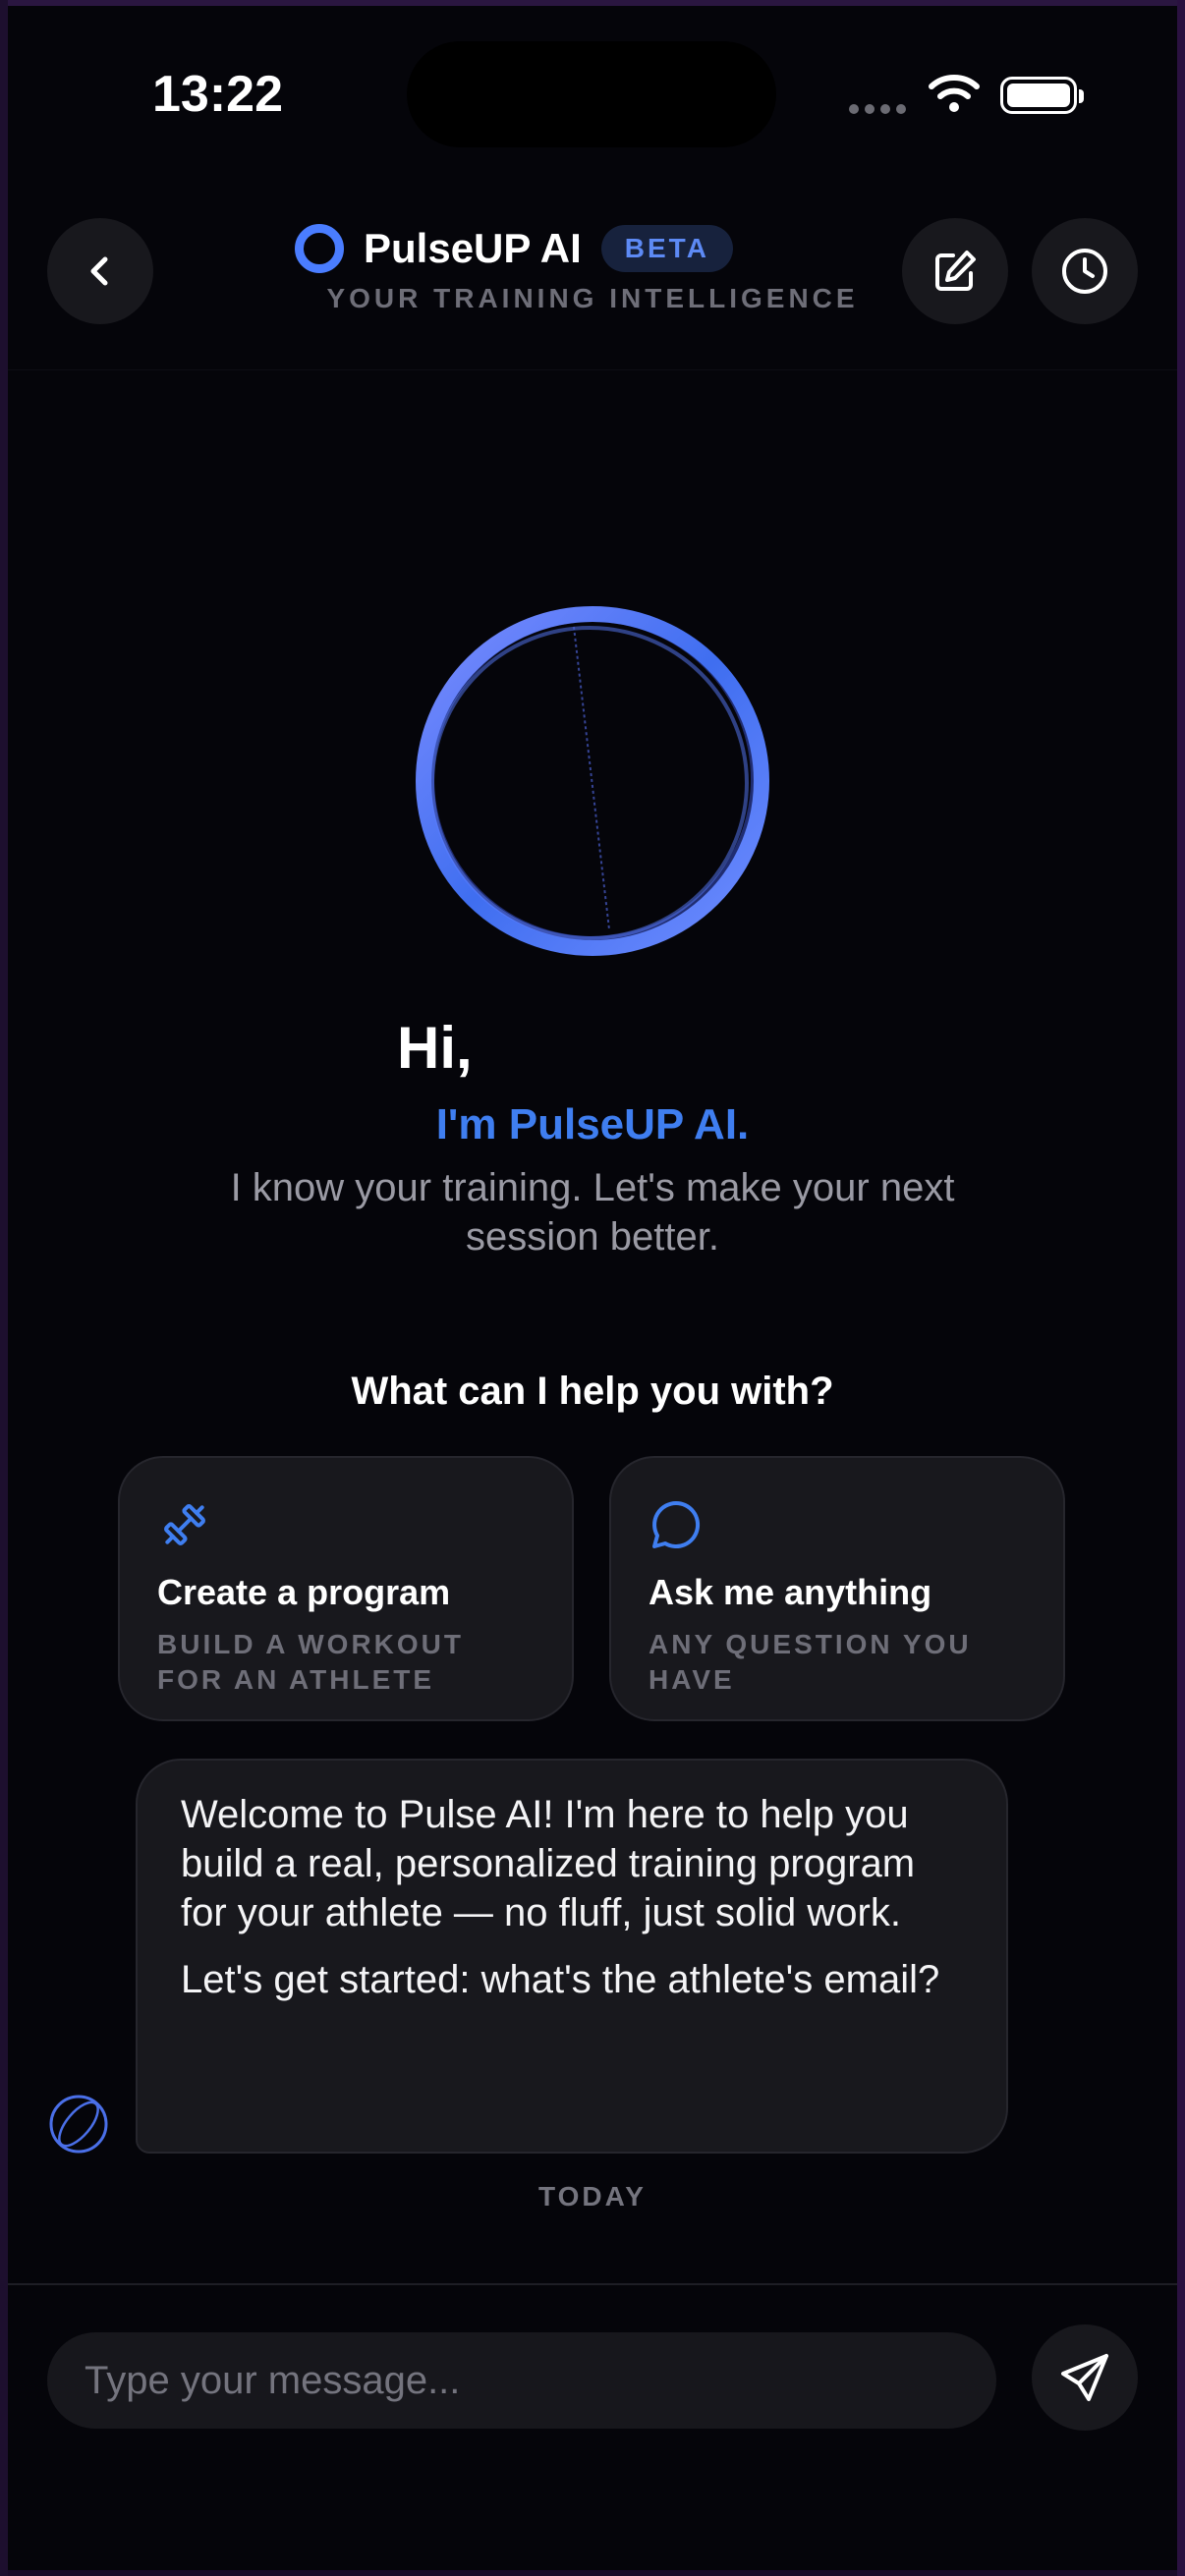  What do you see at coordinates (677, 1524) in the screenshot?
I see `chat-bubble-icon` at bounding box center [677, 1524].